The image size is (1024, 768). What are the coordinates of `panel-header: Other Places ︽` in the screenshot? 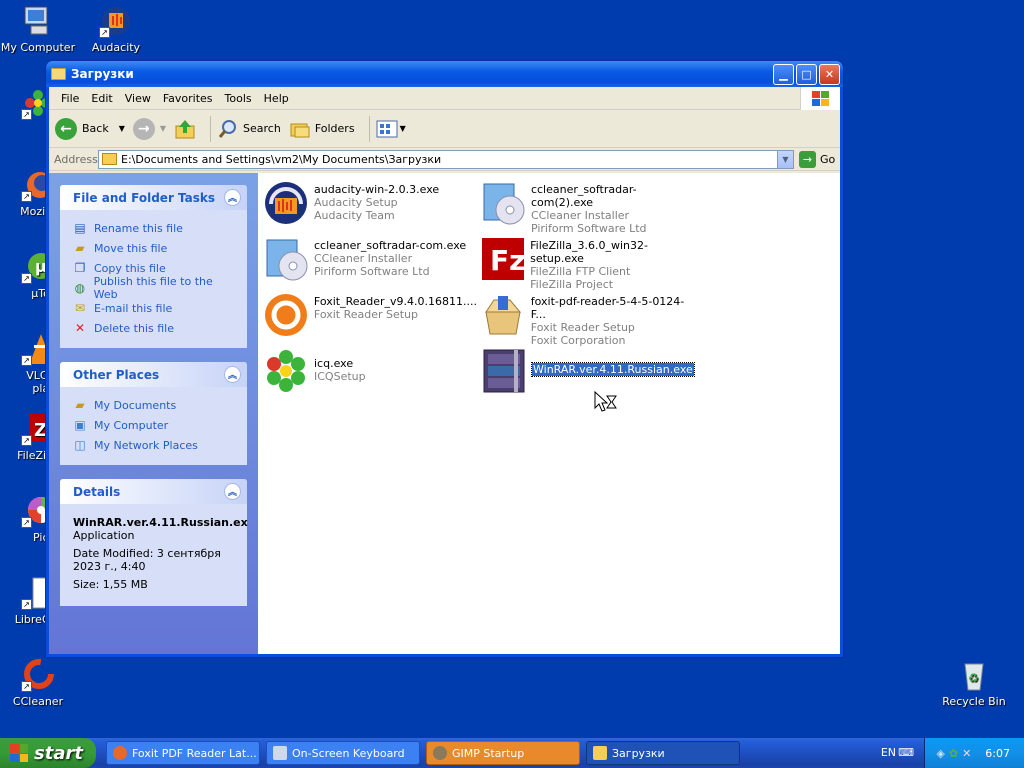 It's located at (153, 374).